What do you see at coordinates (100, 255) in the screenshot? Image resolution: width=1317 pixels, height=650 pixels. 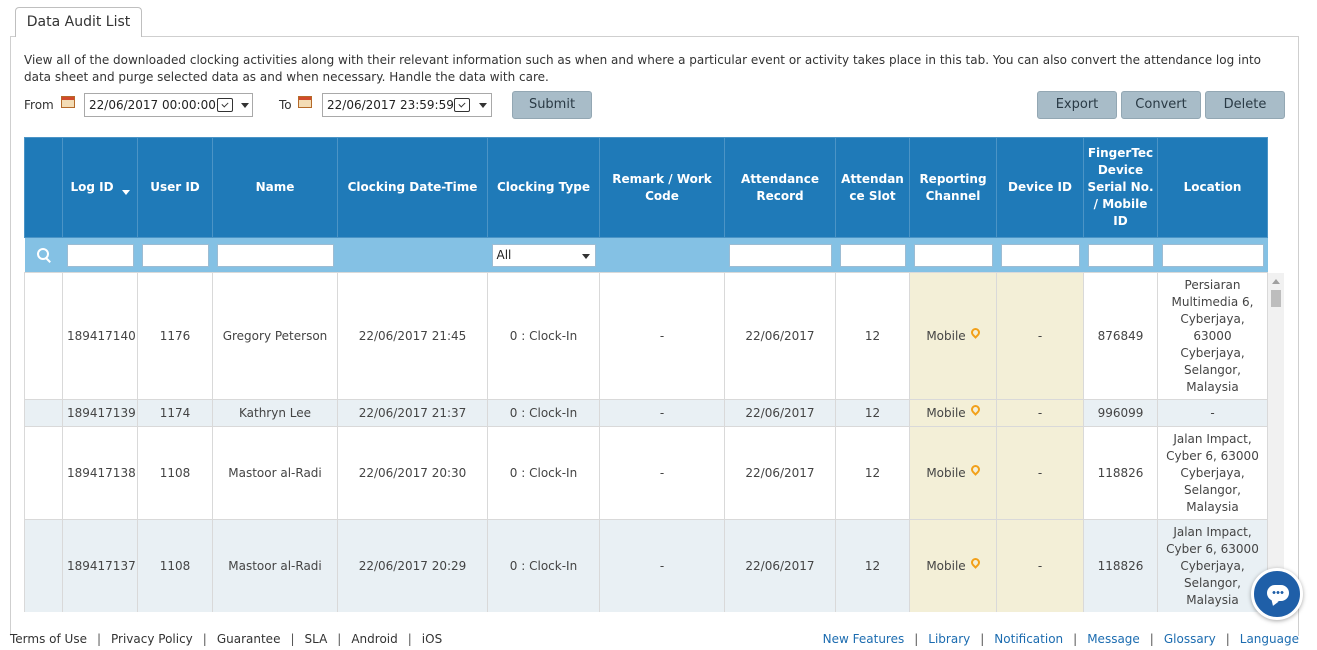 I see `filter-log-id-input` at bounding box center [100, 255].